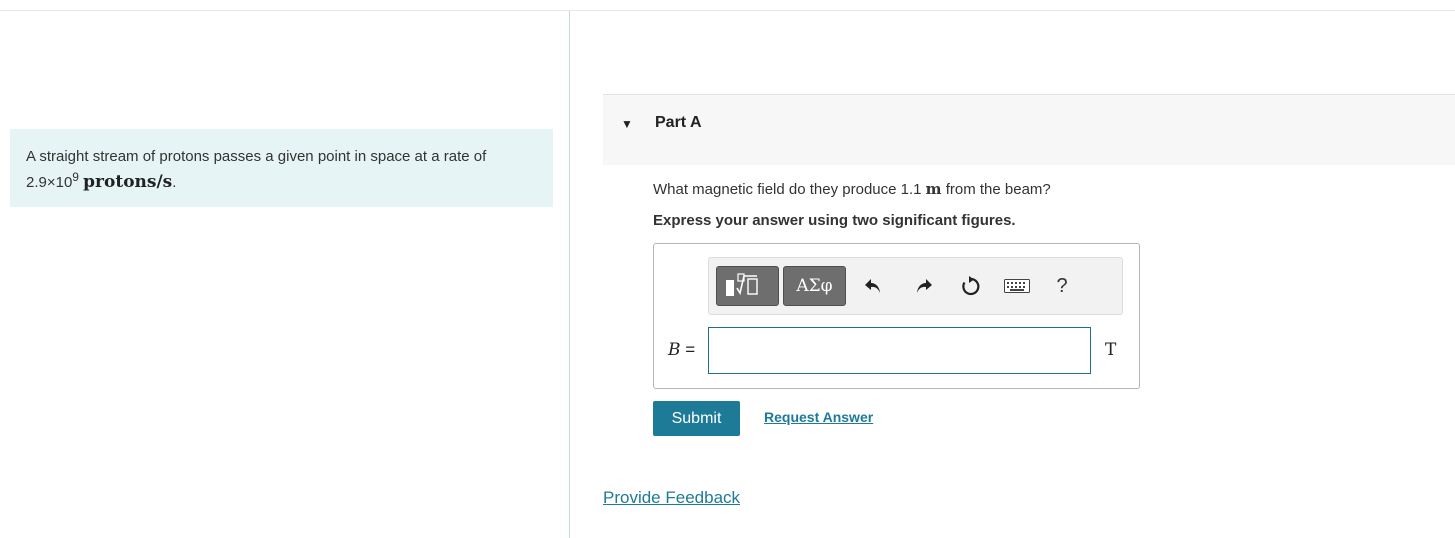 This screenshot has width=1455, height=538. Describe the element at coordinates (741, 284) in the screenshot. I see `templates-sqrt-icon` at that location.